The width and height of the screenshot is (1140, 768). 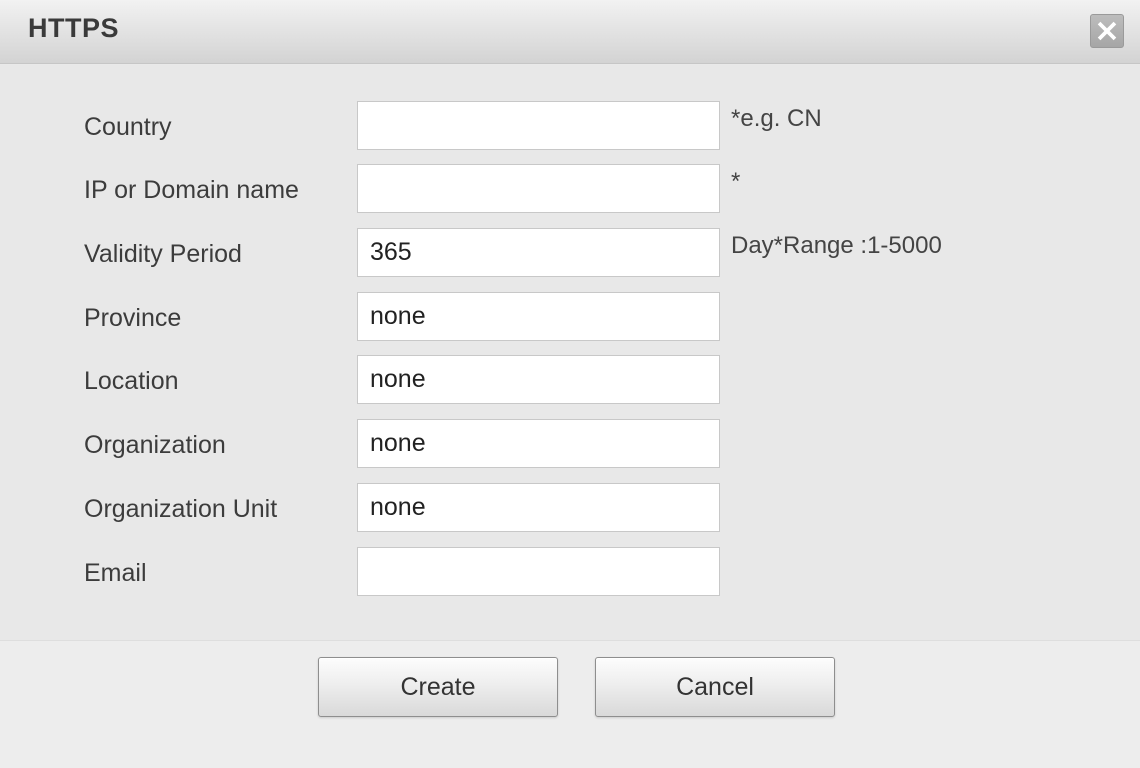 I want to click on field-row-country: Country *e.g. CN, so click(x=570, y=126).